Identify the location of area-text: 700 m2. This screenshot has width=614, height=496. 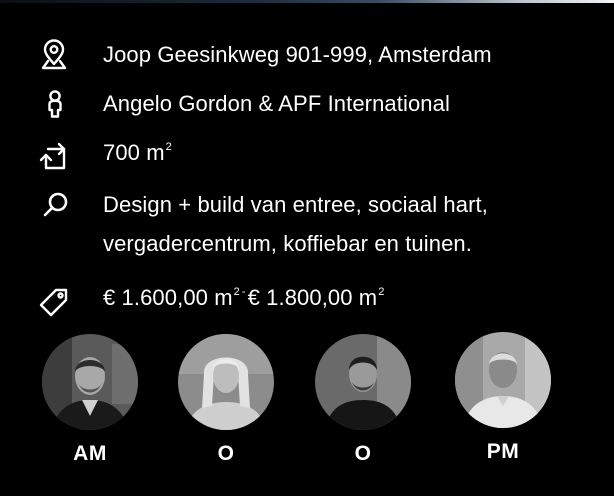
(137, 155).